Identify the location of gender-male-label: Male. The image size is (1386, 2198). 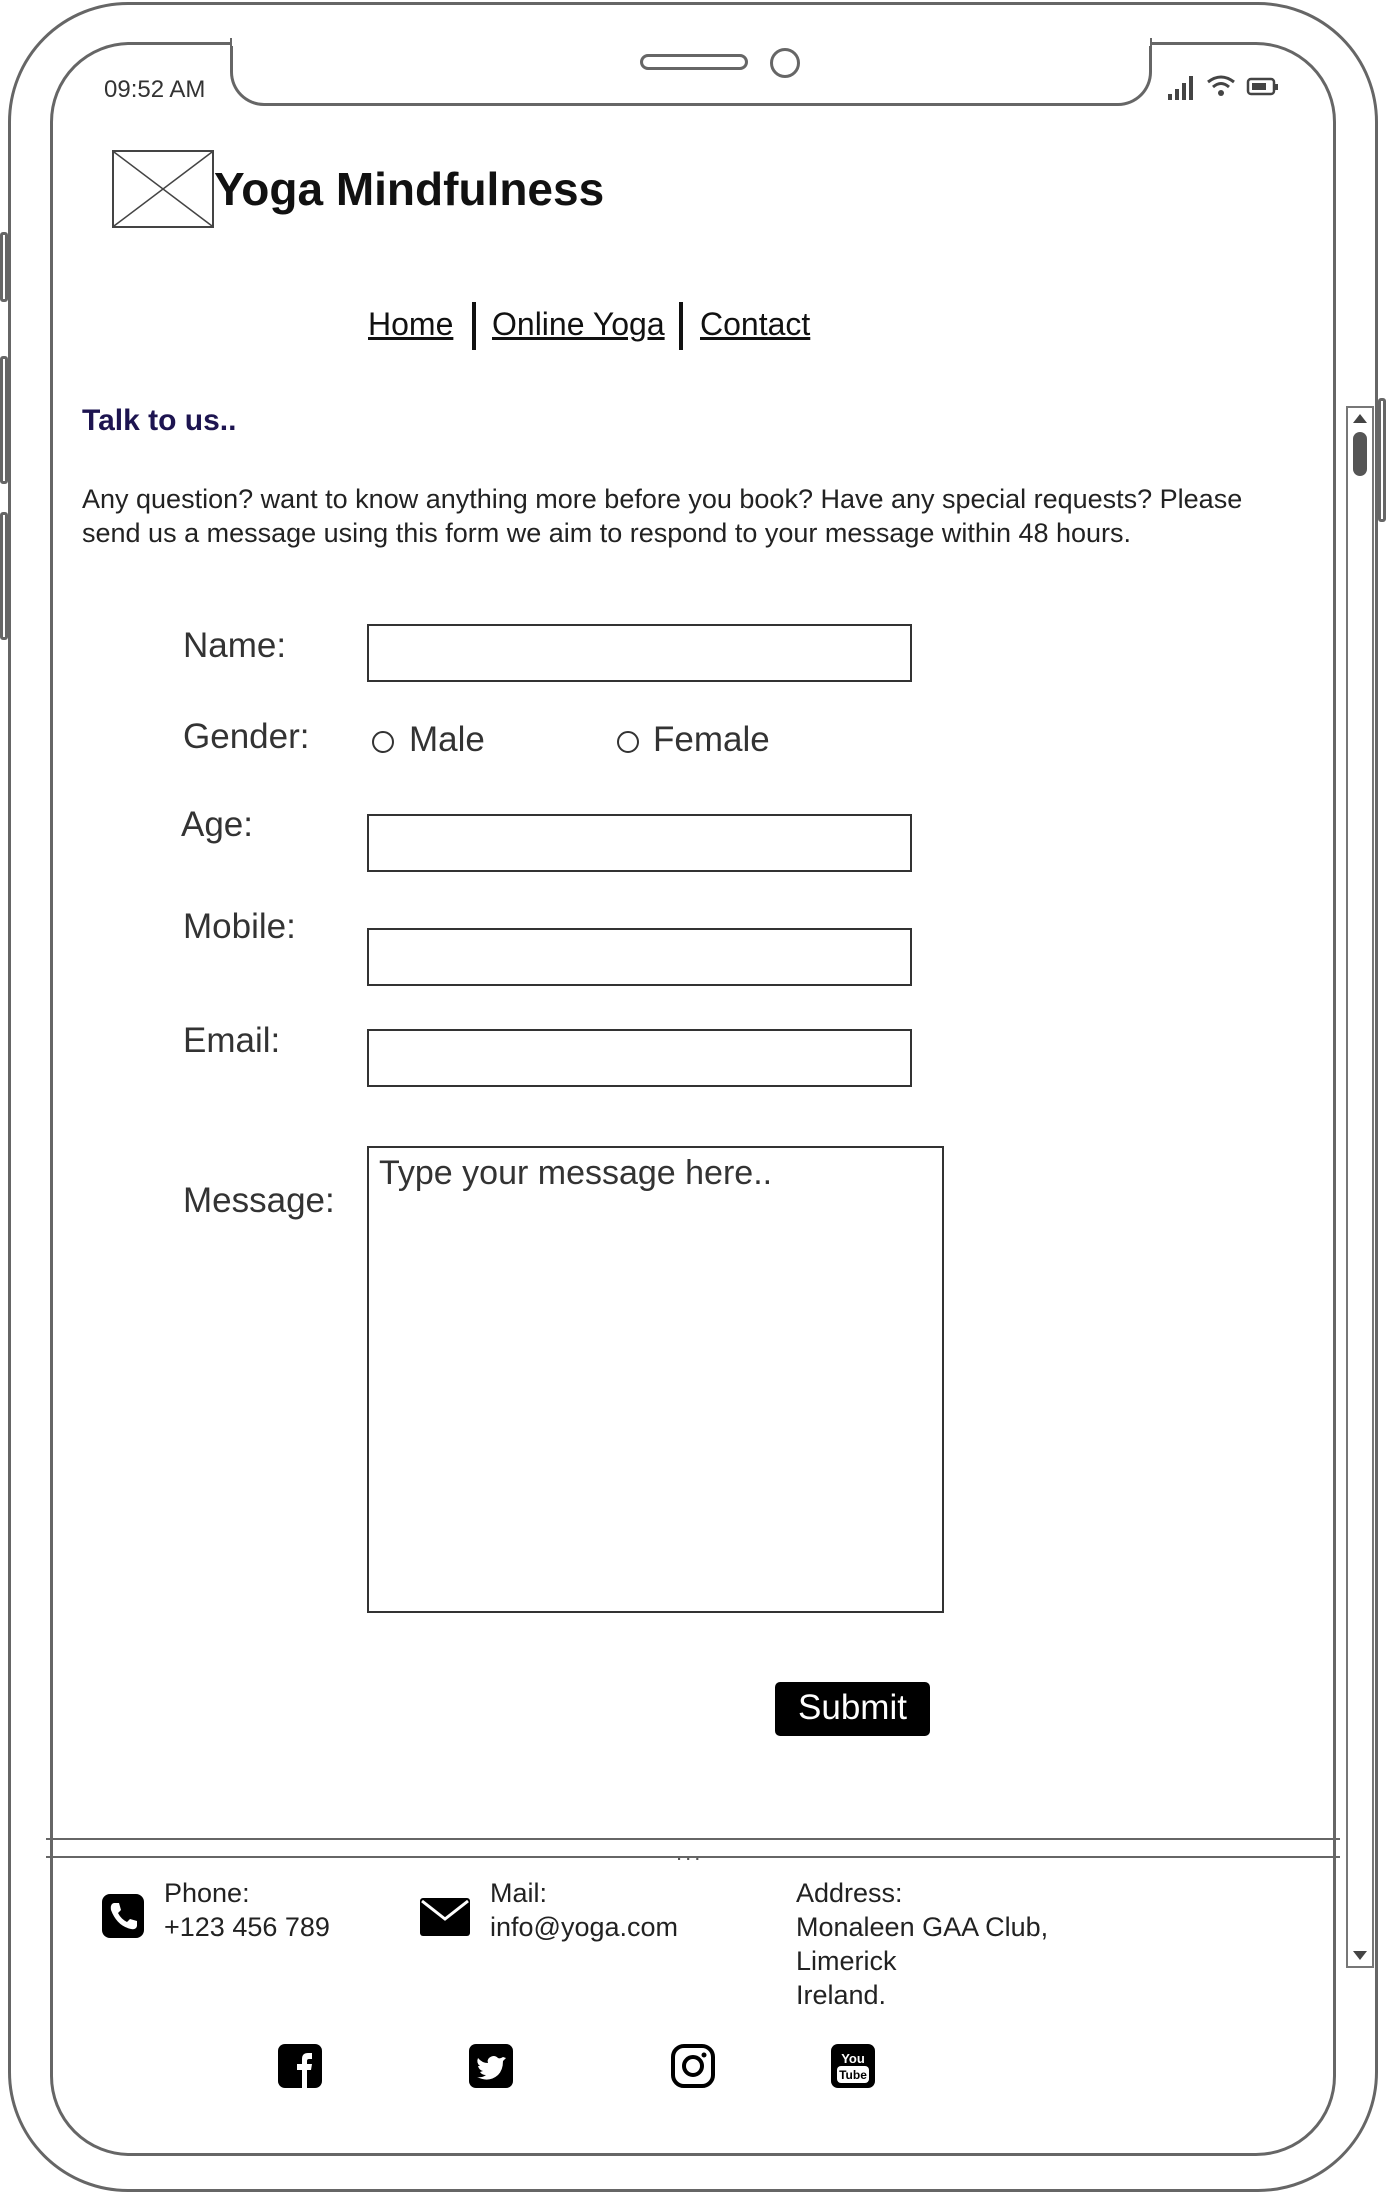
(447, 739).